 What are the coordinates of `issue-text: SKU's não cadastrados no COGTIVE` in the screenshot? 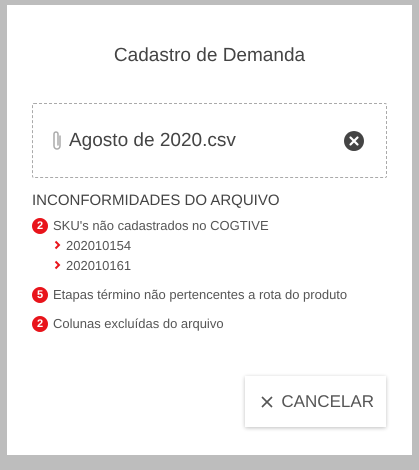 It's located at (161, 225).